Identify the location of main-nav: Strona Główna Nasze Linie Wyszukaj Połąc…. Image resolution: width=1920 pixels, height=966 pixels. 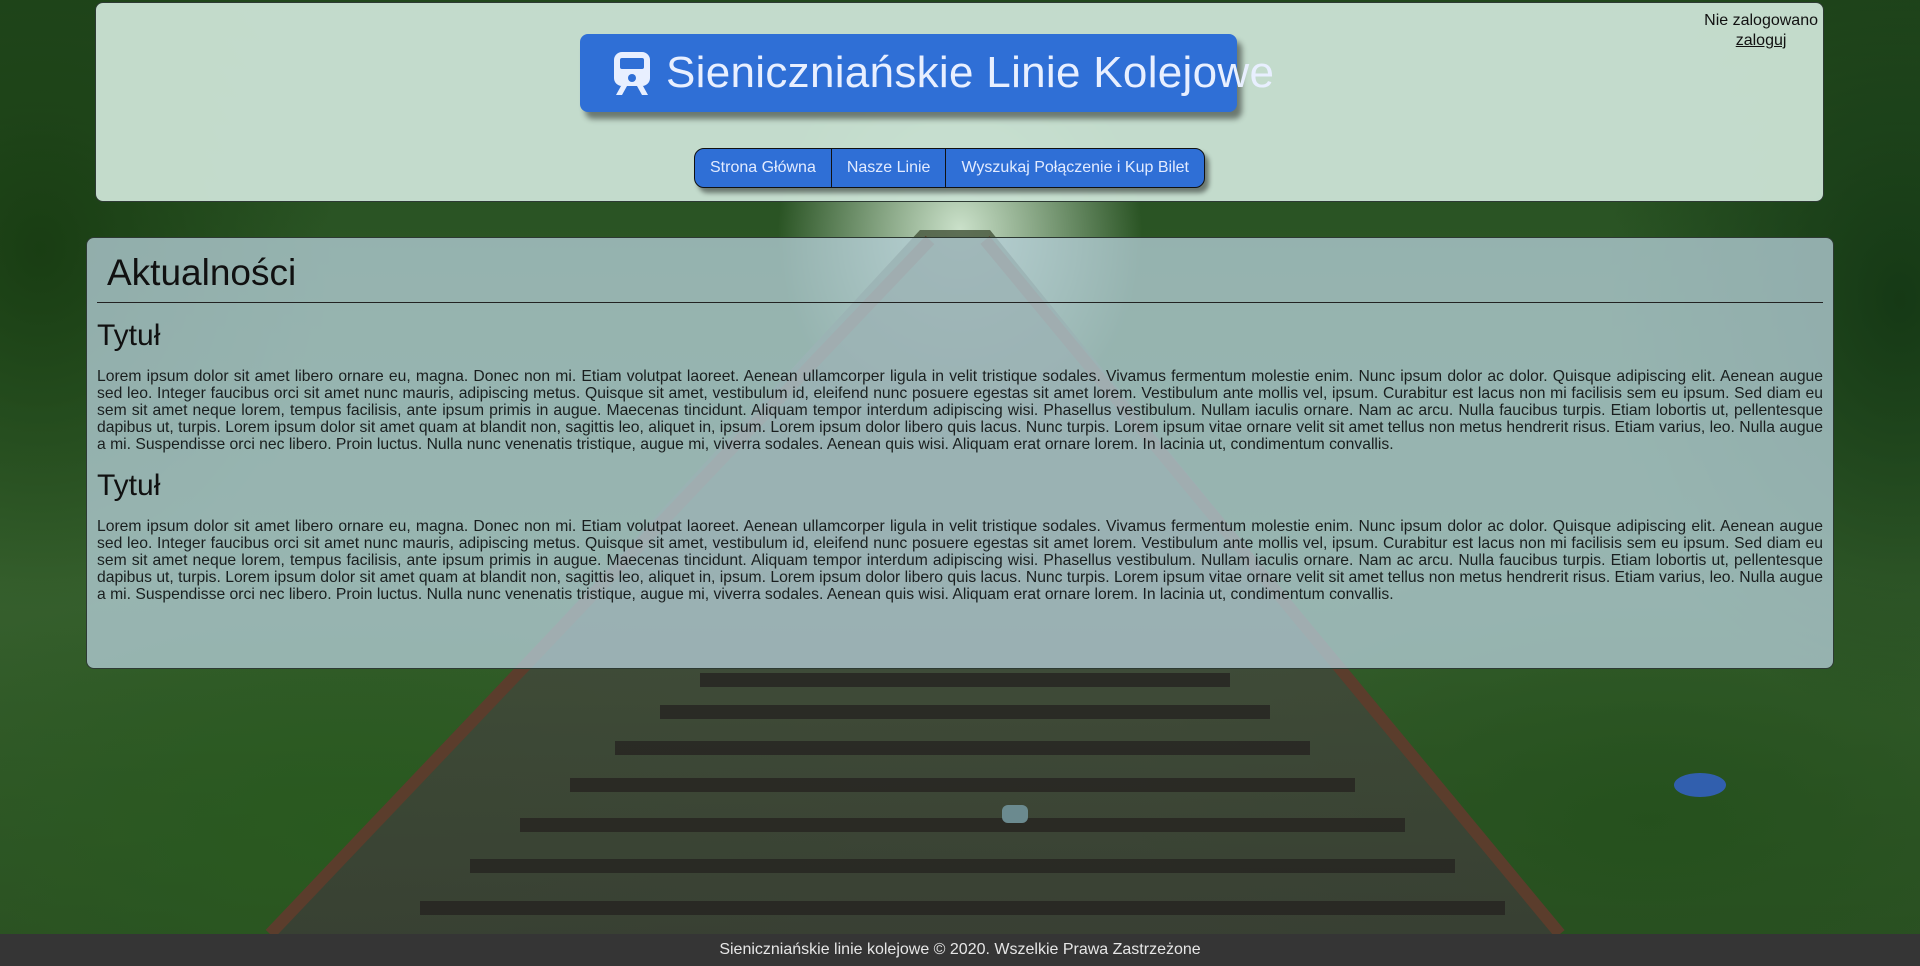
(949, 168).